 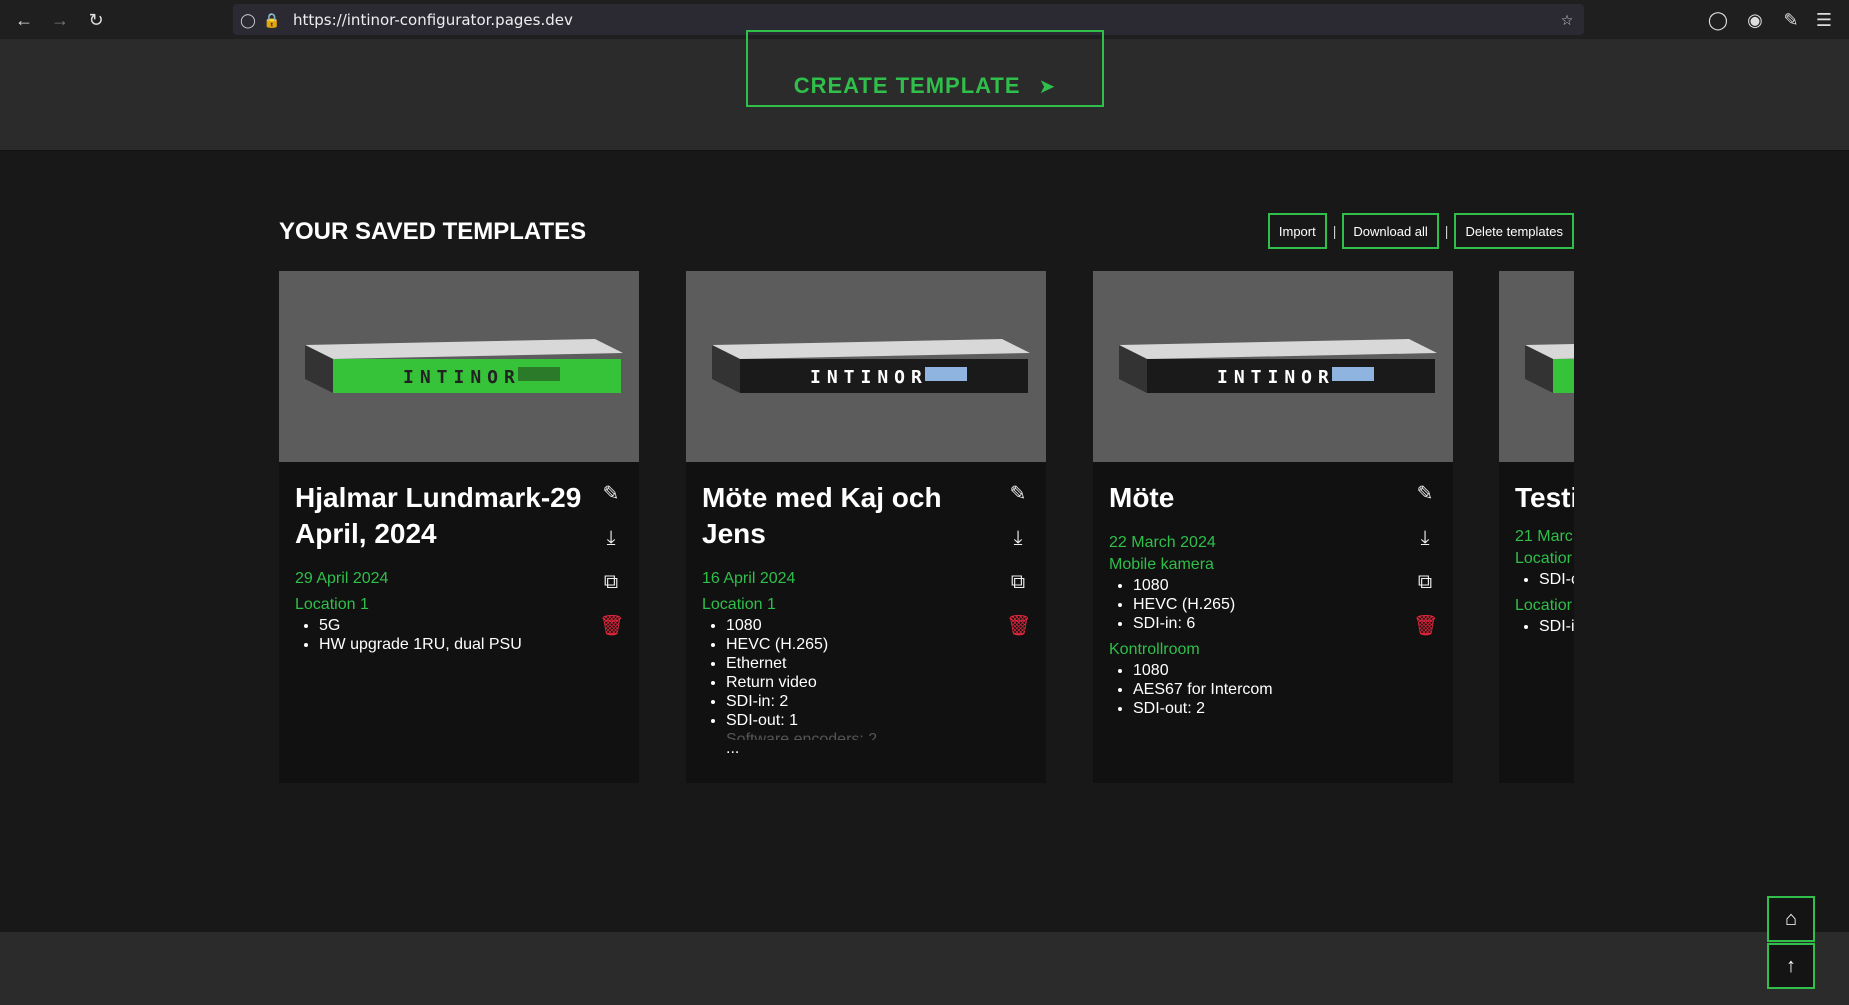 I want to click on rack-device-illustration, so click(x=1549, y=368).